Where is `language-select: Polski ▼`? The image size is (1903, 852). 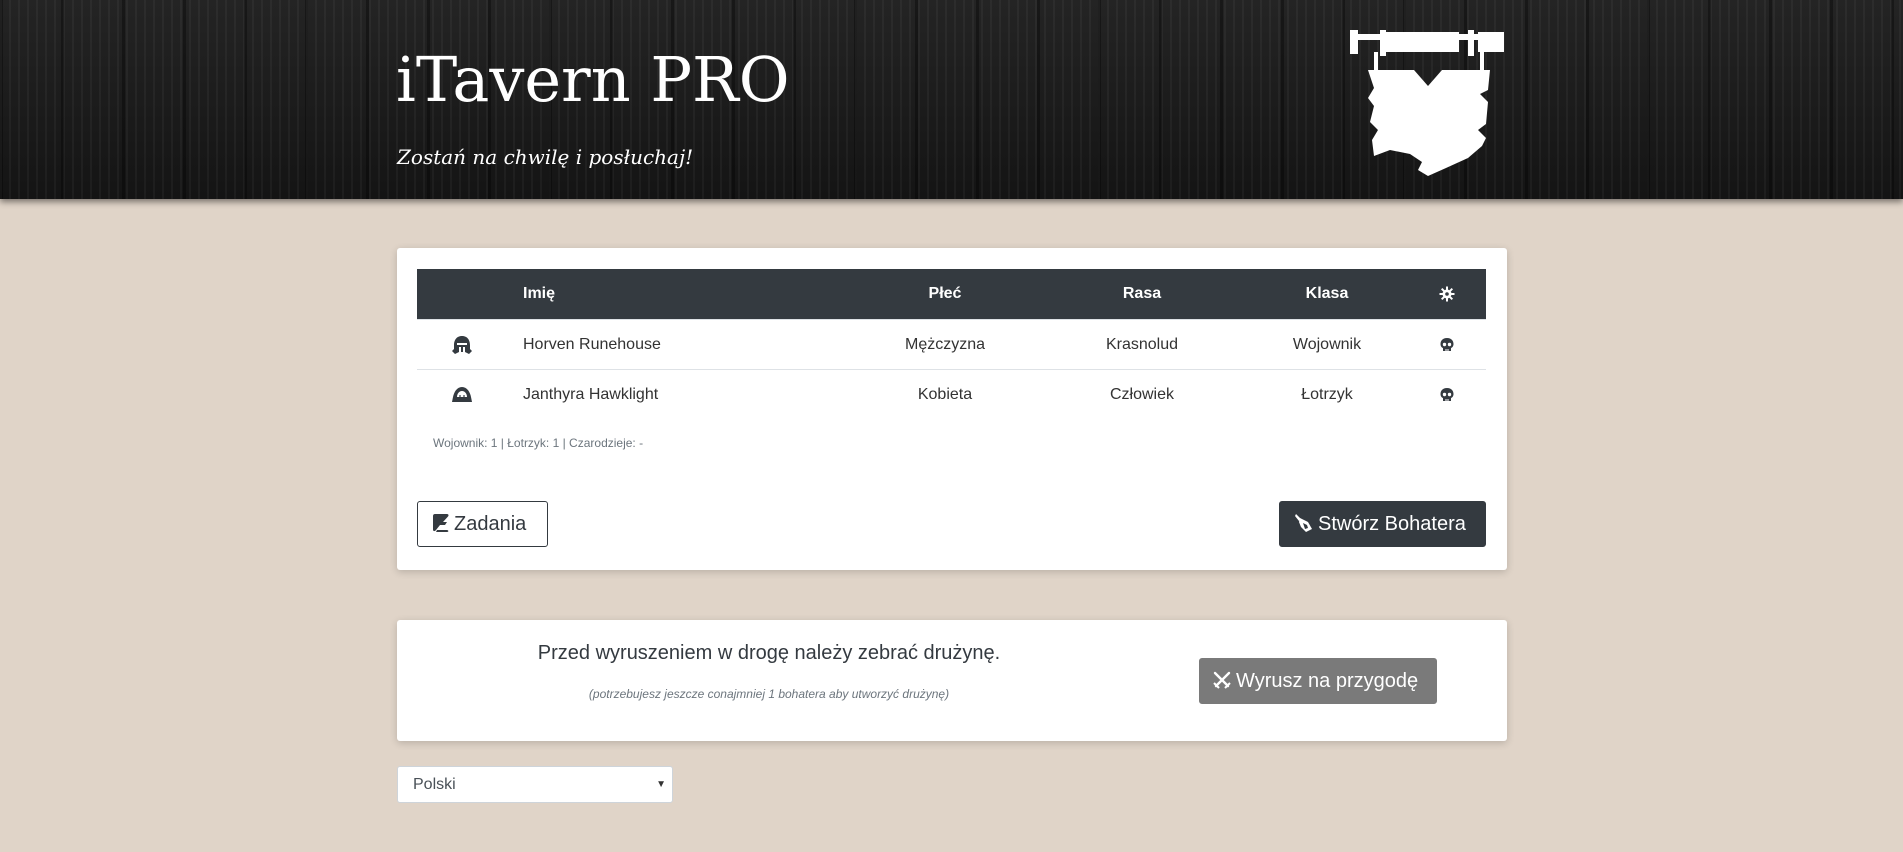 language-select: Polski ▼ is located at coordinates (535, 784).